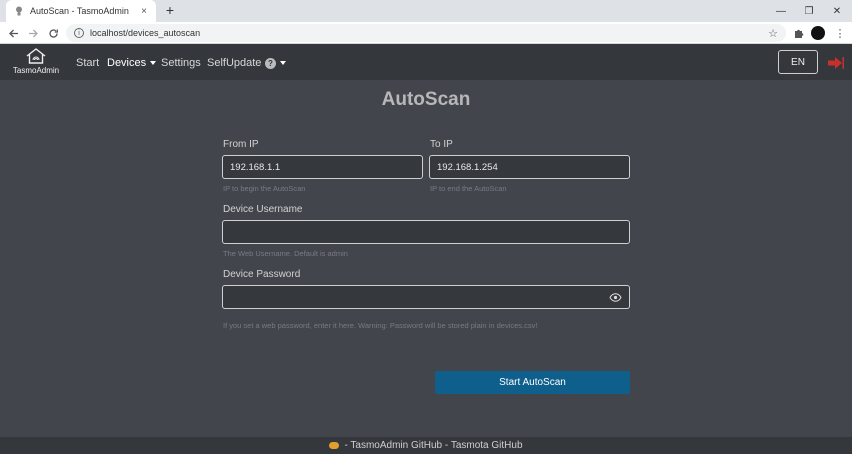  Describe the element at coordinates (270, 63) in the screenshot. I see `help-question-icon: ?` at that location.